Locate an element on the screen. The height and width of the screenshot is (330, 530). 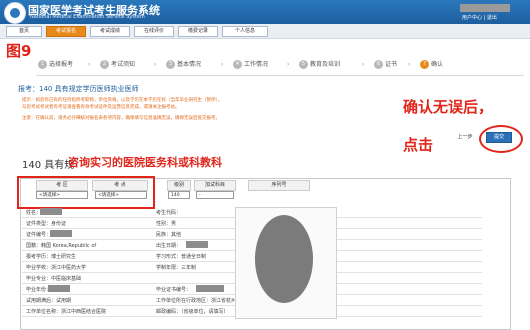
prev-button: 上一步 is located at coordinates (465, 137).